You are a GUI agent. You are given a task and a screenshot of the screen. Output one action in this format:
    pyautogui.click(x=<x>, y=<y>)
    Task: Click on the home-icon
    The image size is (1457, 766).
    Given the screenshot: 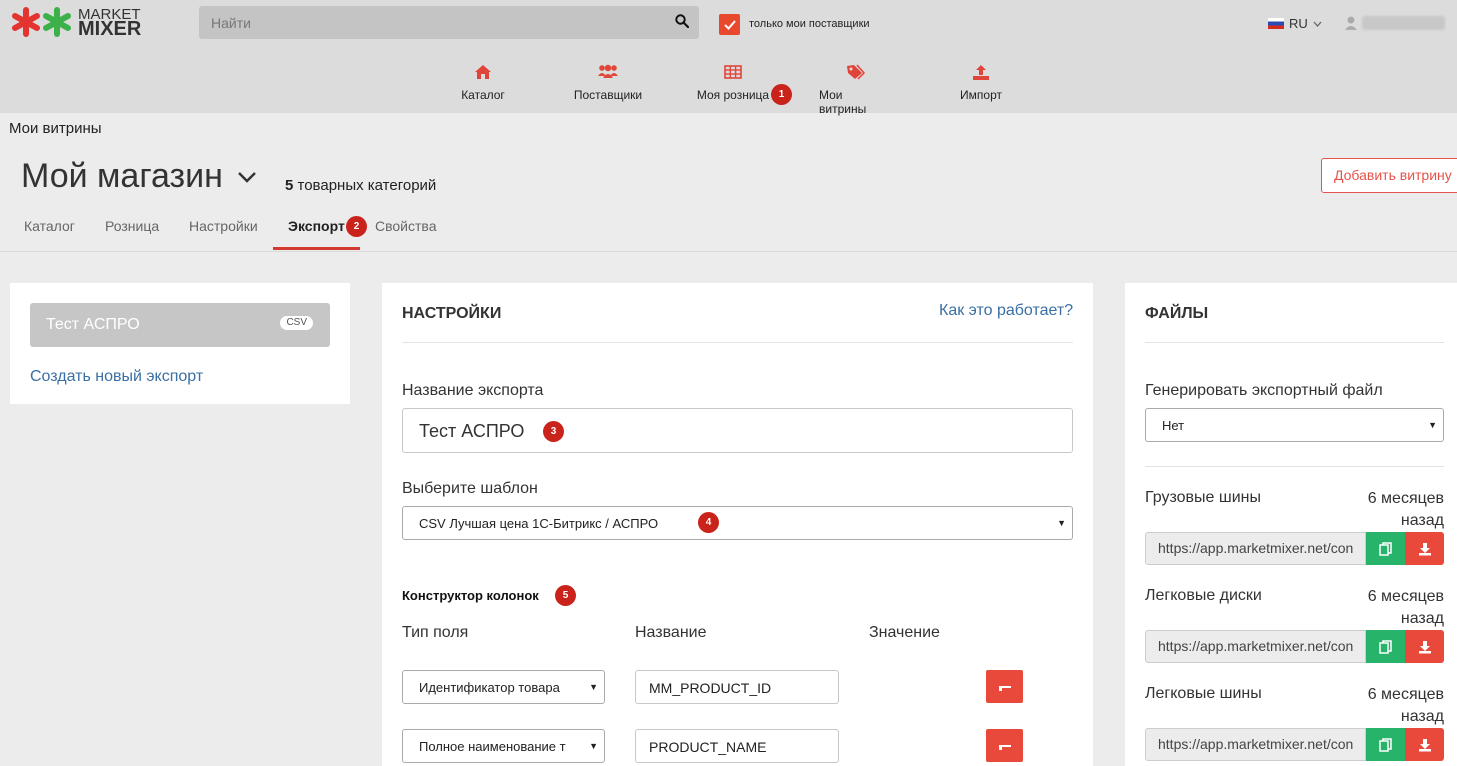 What is the action you would take?
    pyautogui.click(x=483, y=72)
    